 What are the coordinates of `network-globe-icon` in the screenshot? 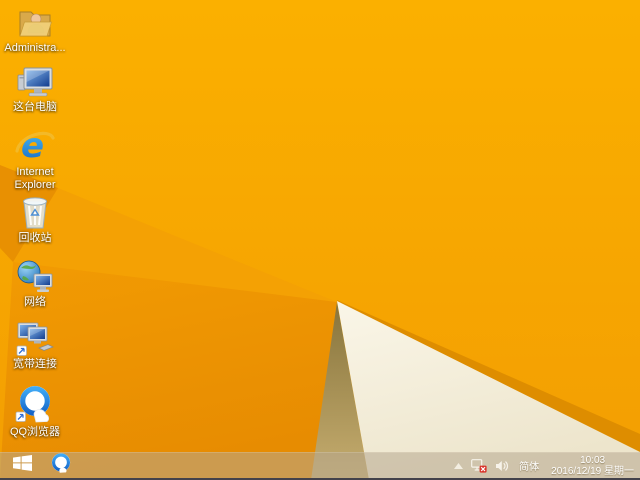 It's located at (35, 276).